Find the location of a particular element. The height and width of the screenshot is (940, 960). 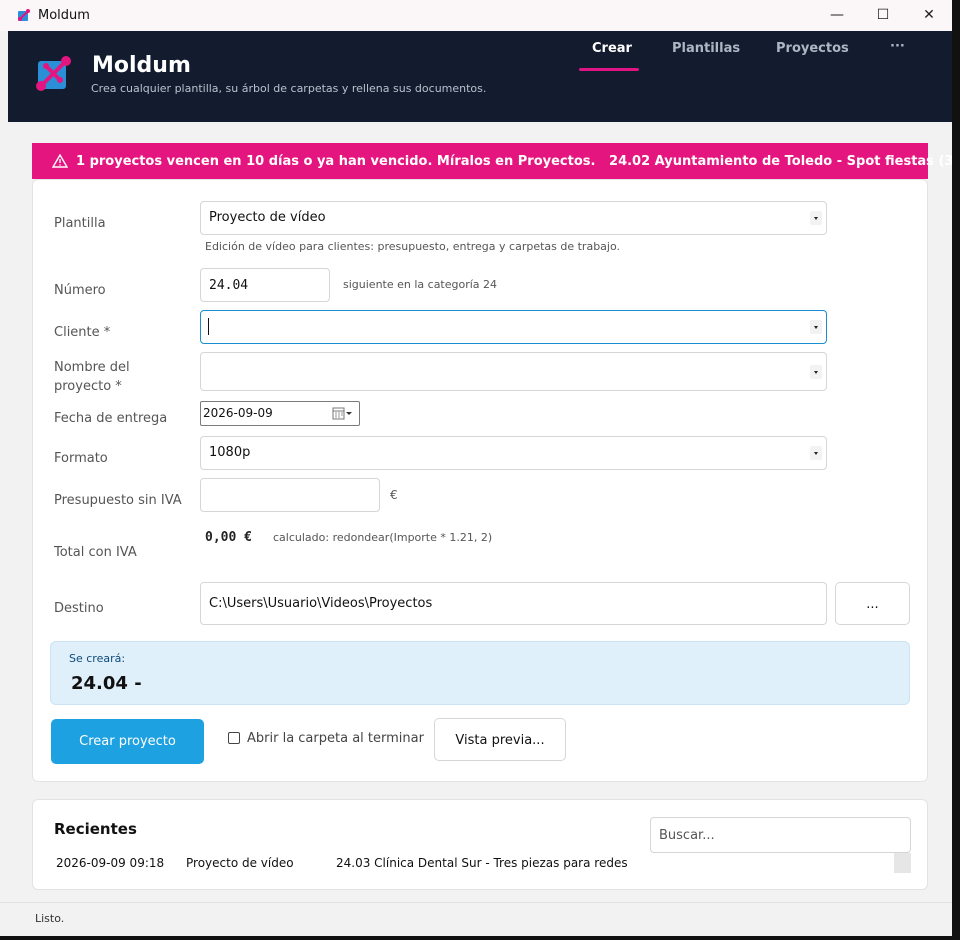

total-formula: calculado: redondear(Importe * 1.21, 2) is located at coordinates (383, 537).